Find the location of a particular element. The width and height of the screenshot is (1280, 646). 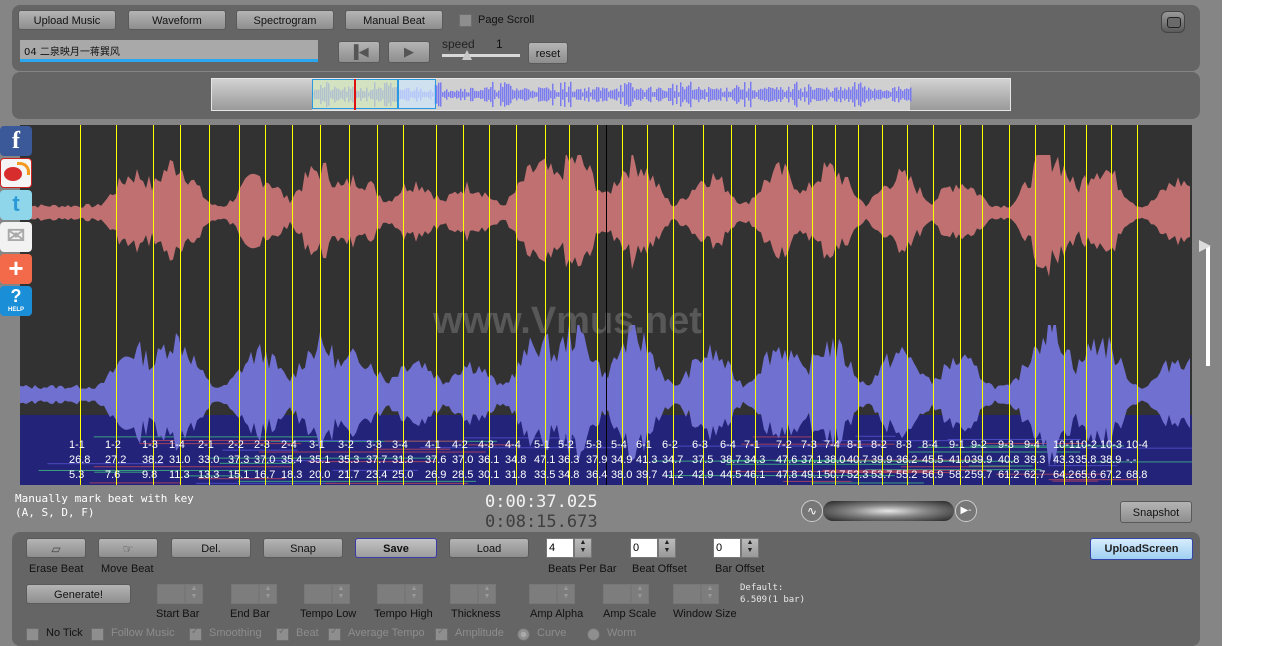

vertical-scroll-handle is located at coordinates (1205, 246).